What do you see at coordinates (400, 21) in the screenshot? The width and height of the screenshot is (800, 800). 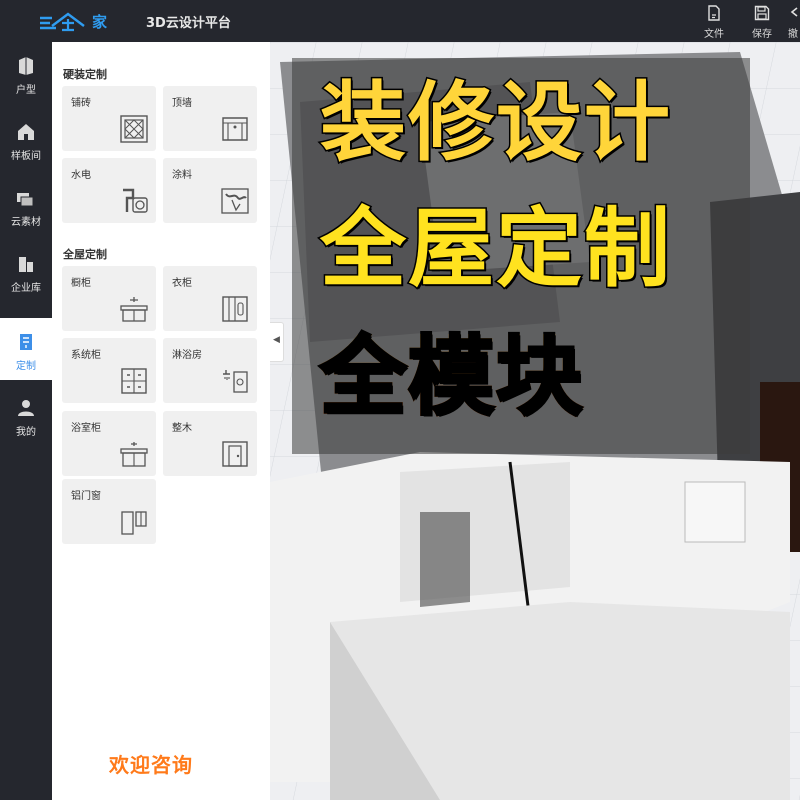 I see `top-bar: 家 3D云设计平台 文件 保存 撤` at bounding box center [400, 21].